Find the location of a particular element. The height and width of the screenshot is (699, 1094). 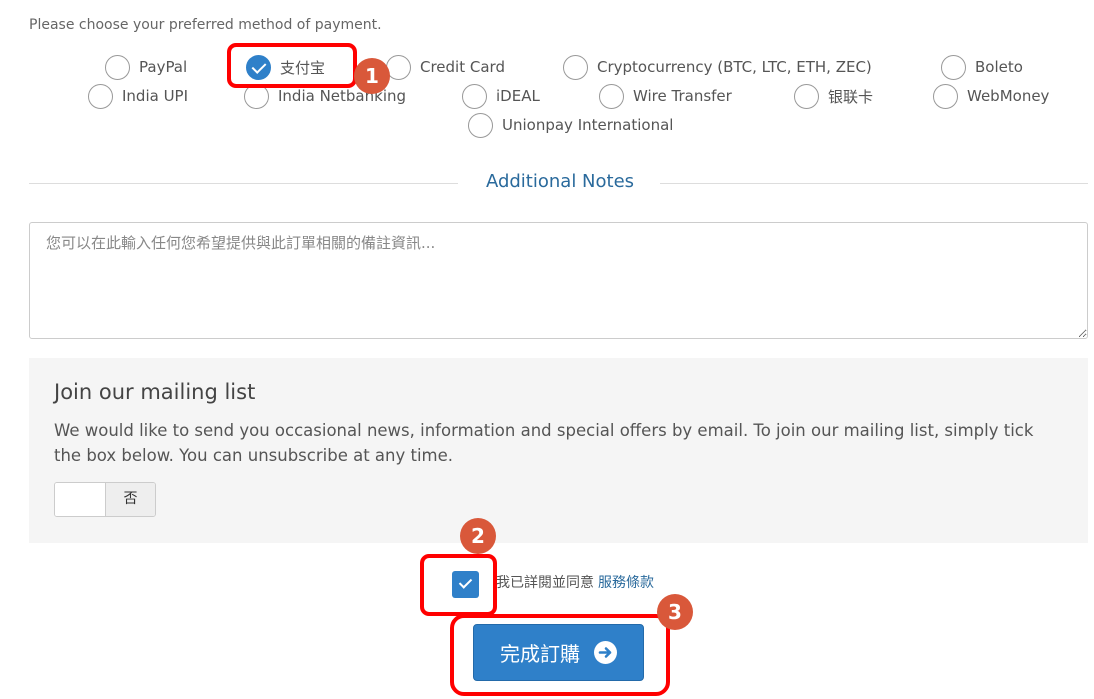

mailing-list-title: Join our mailing list is located at coordinates (155, 392).